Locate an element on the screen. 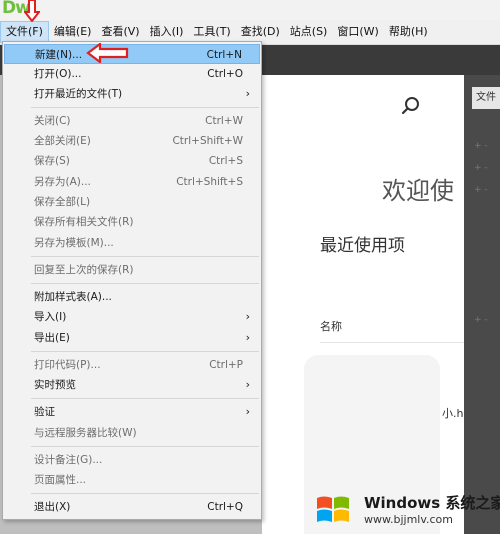 Image resolution: width=500 pixels, height=534 pixels. menu-item-save-related: 保存所有相关文件(R) is located at coordinates (132, 222).